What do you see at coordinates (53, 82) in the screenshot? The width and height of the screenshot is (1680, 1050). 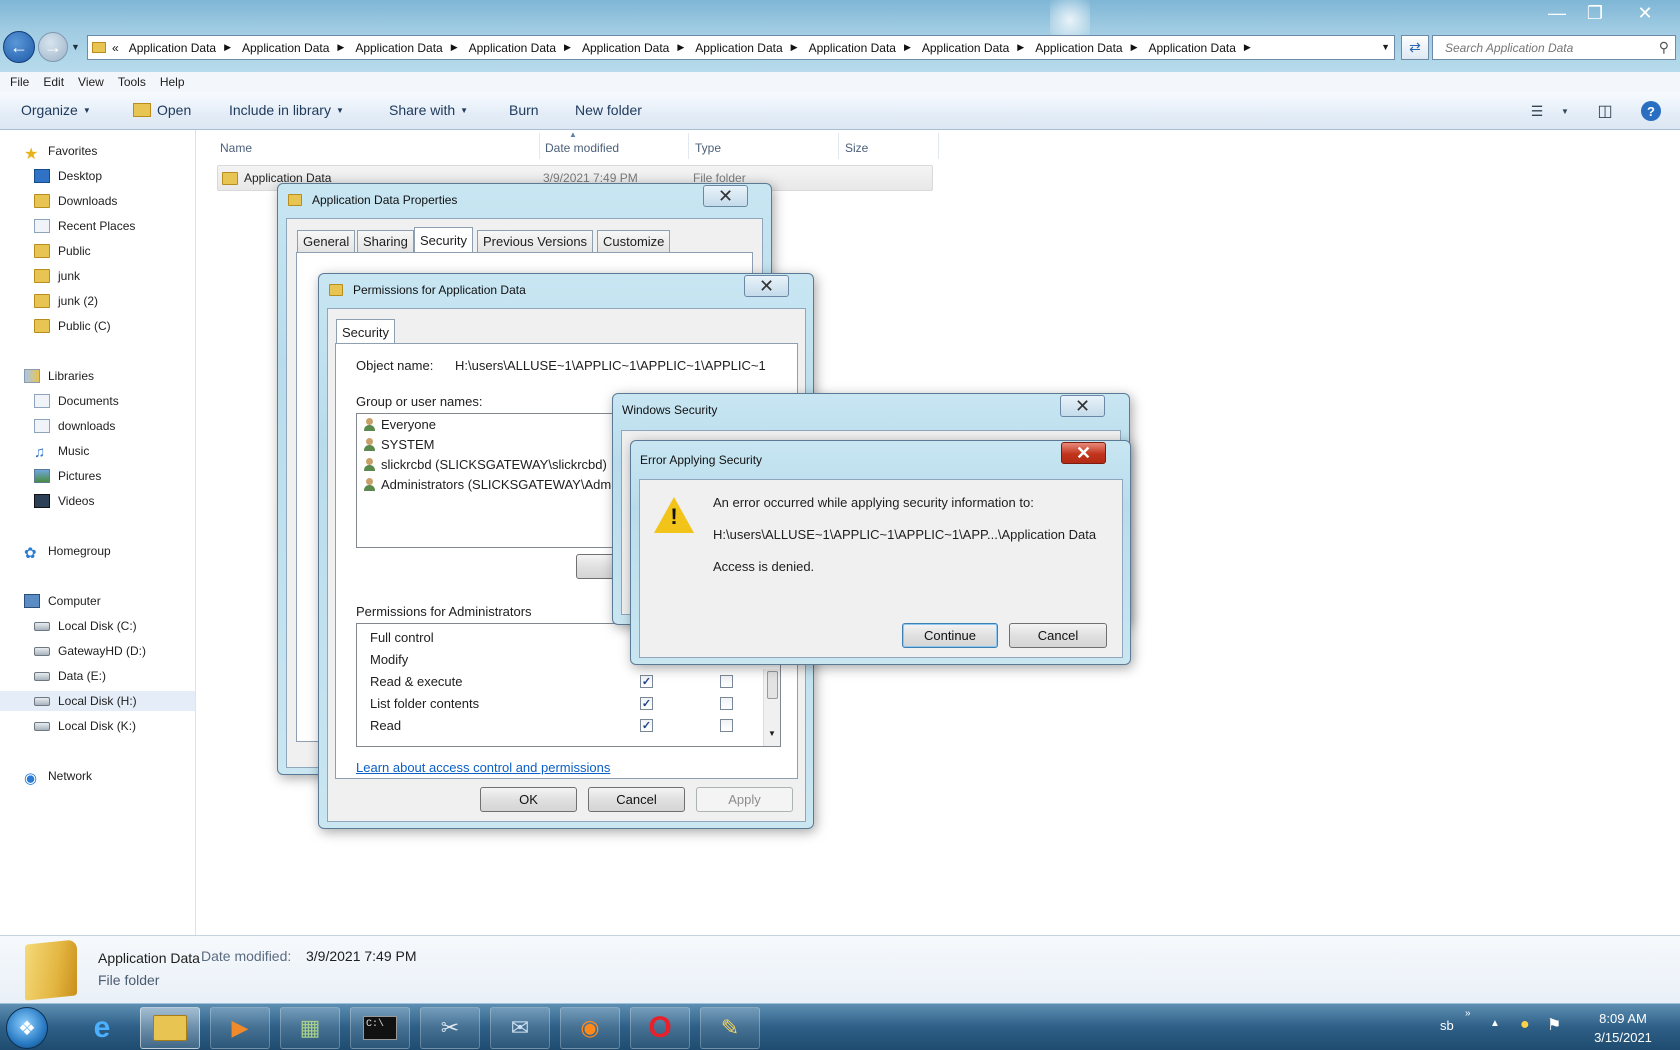 I see `menu-edit: Edit` at bounding box center [53, 82].